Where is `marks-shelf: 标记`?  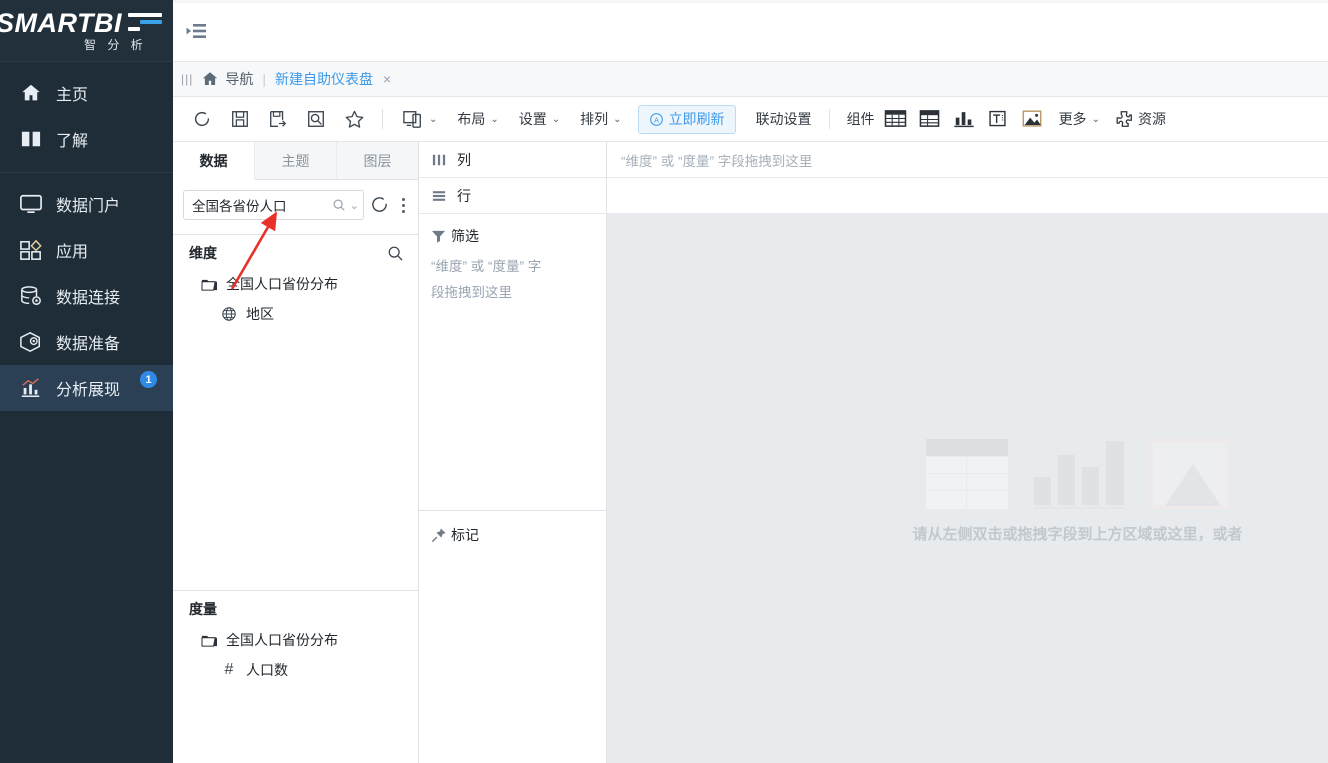
marks-shelf: 标记 is located at coordinates (512, 535).